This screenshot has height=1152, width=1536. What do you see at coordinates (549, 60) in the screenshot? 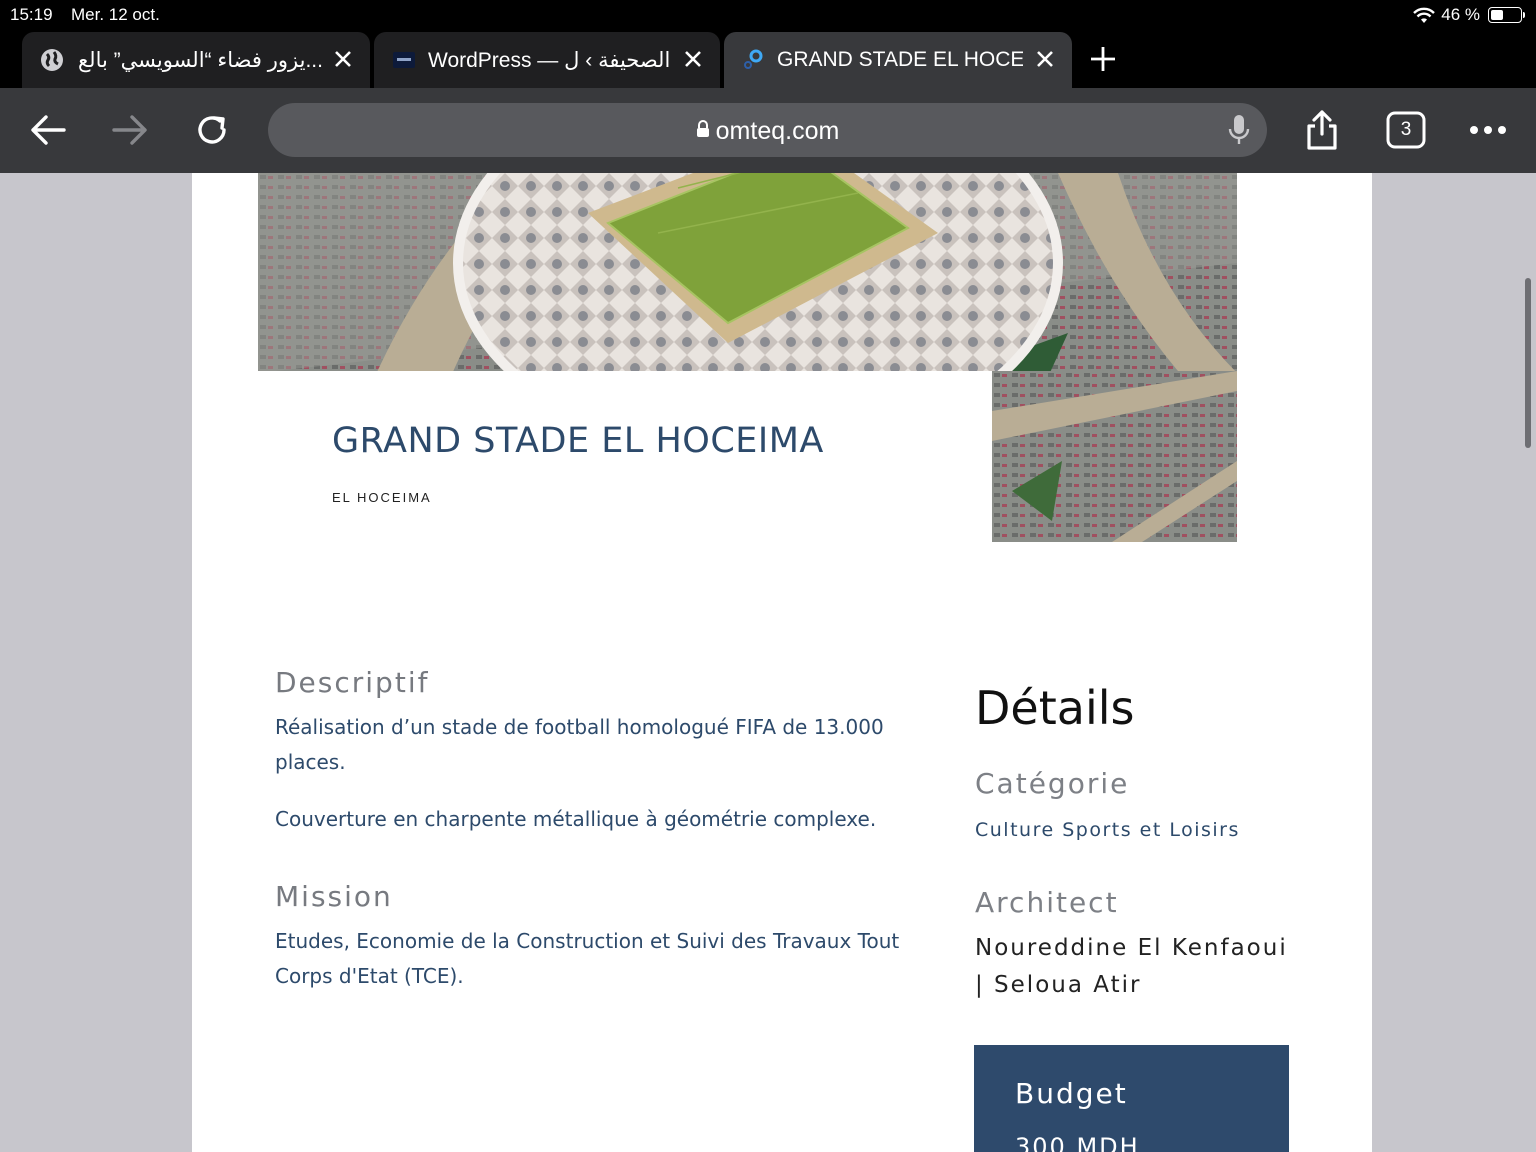
I see `tab-2-title: WordPress — الصحيفة › ل` at bounding box center [549, 60].